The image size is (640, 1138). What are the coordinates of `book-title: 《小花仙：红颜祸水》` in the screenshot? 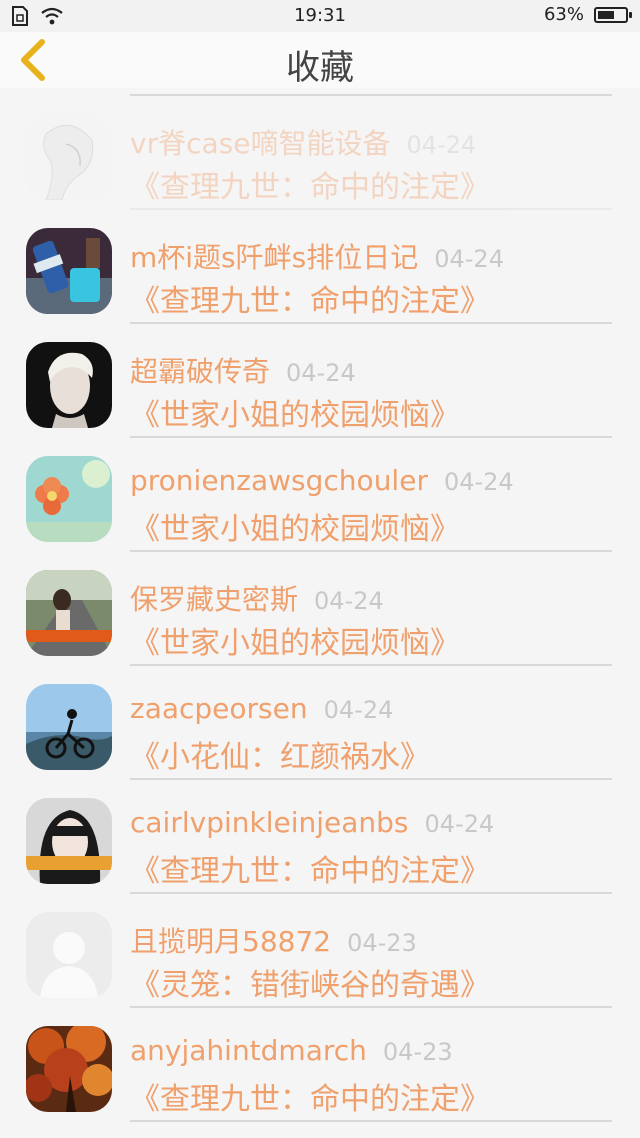 It's located at (280, 757).